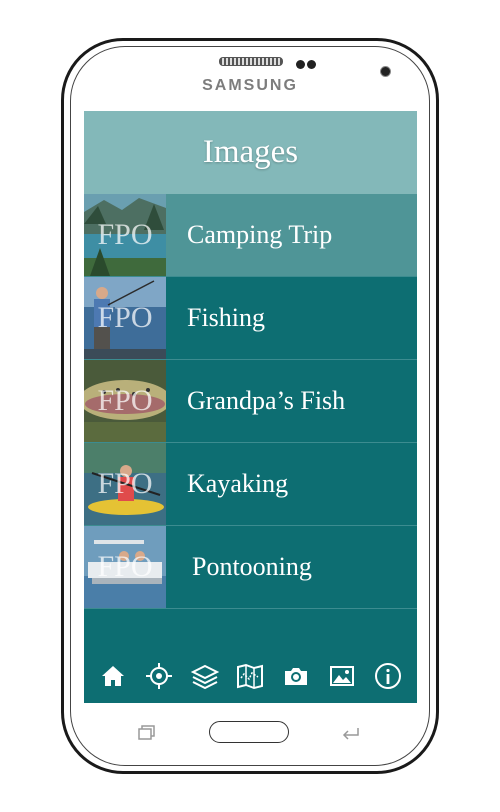  I want to click on image-icon, so click(342, 676).